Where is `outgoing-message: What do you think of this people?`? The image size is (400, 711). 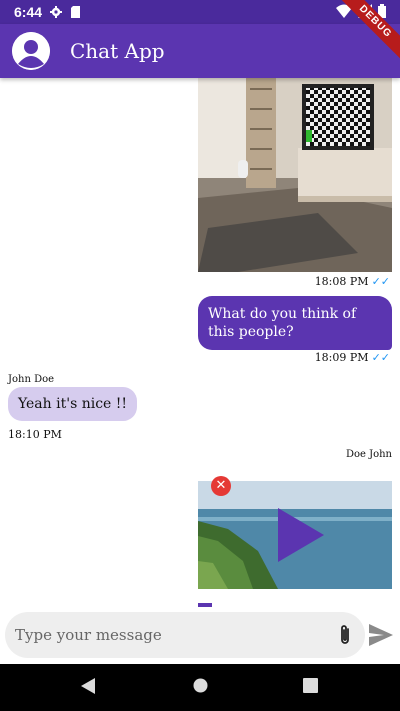 outgoing-message: What do you think of this people? is located at coordinates (295, 323).